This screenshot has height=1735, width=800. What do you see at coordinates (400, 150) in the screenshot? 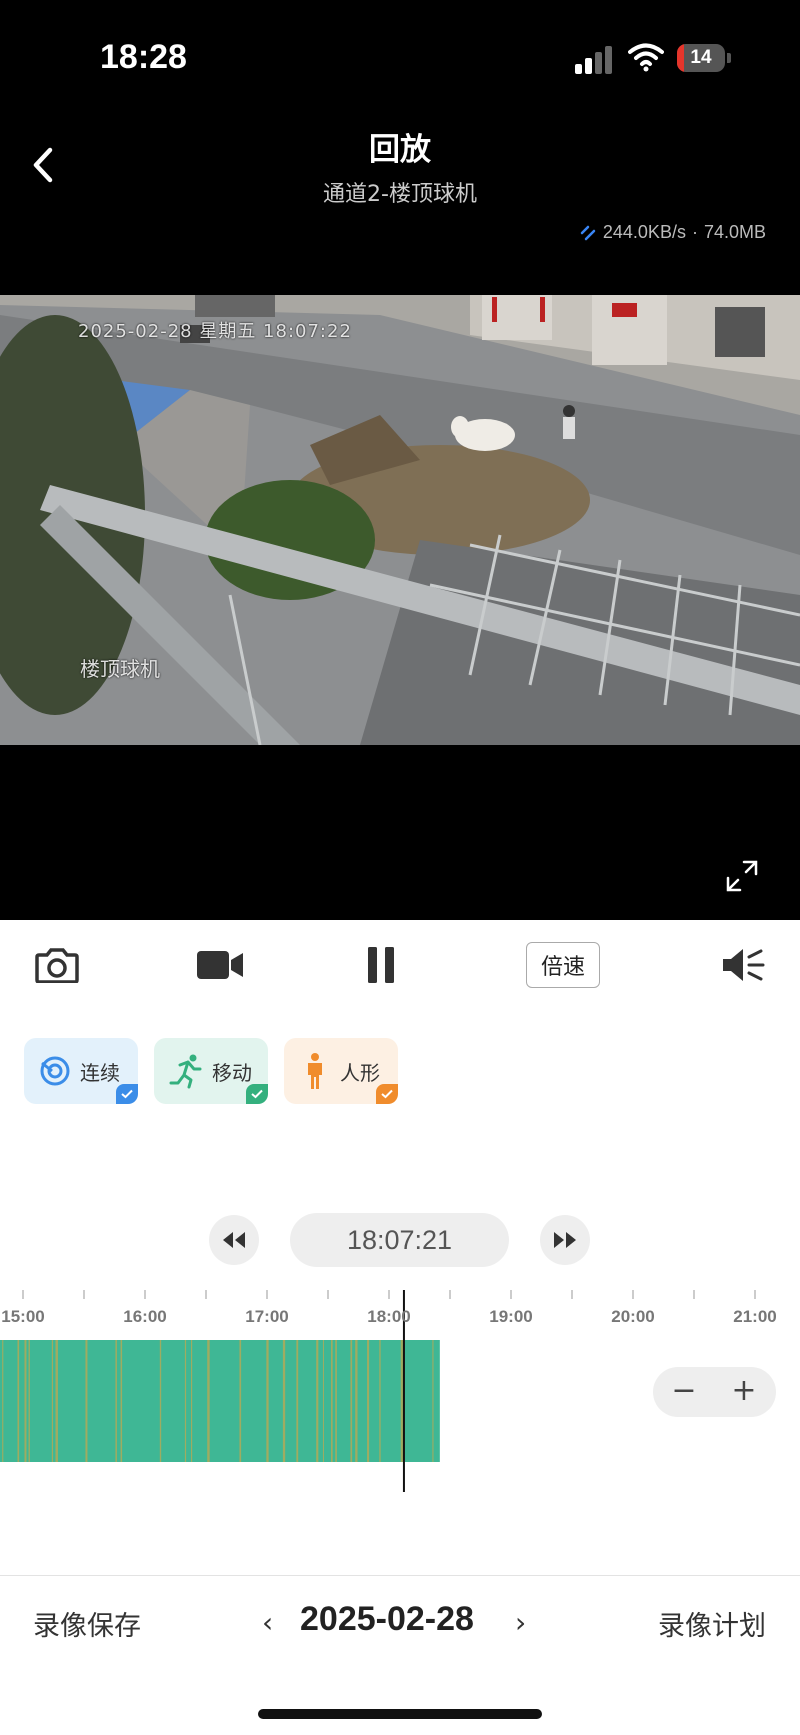
I see `page-title: 回放` at bounding box center [400, 150].